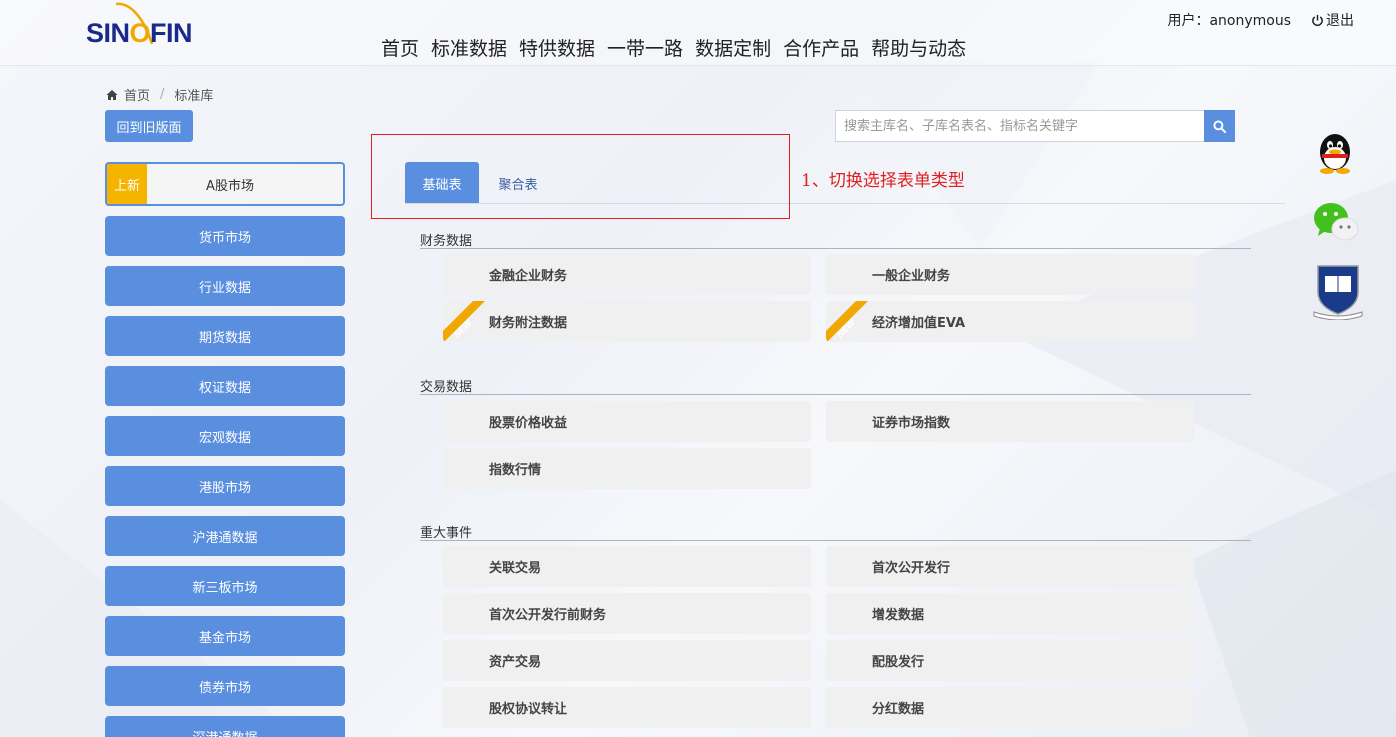  I want to click on qq-icon, so click(1335, 152).